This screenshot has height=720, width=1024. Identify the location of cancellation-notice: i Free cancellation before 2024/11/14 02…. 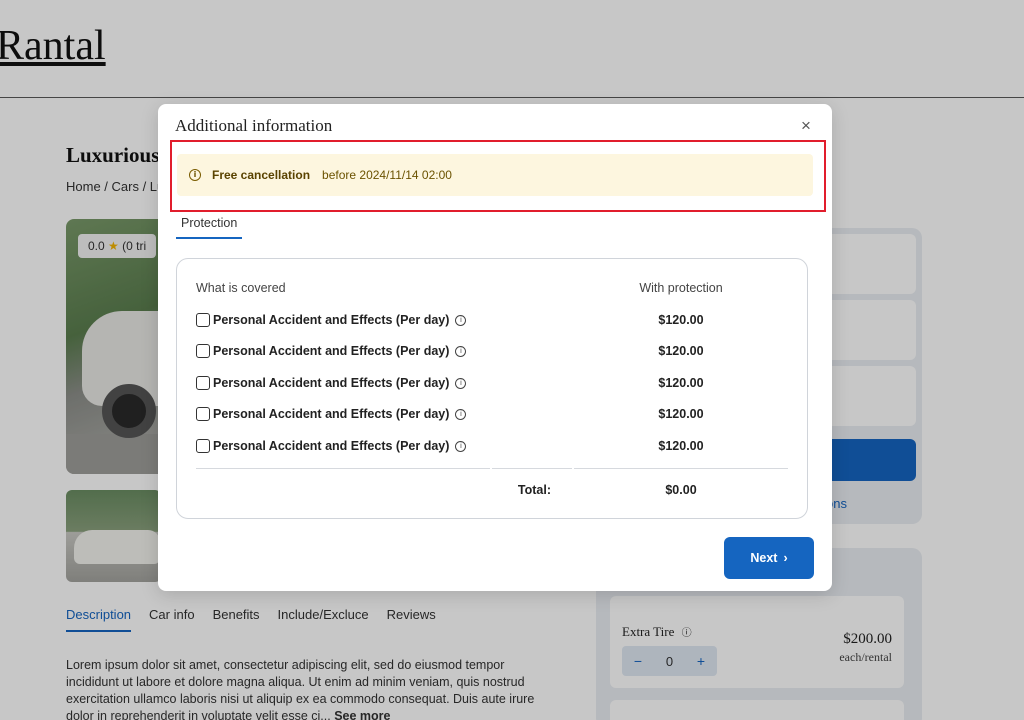
(495, 175).